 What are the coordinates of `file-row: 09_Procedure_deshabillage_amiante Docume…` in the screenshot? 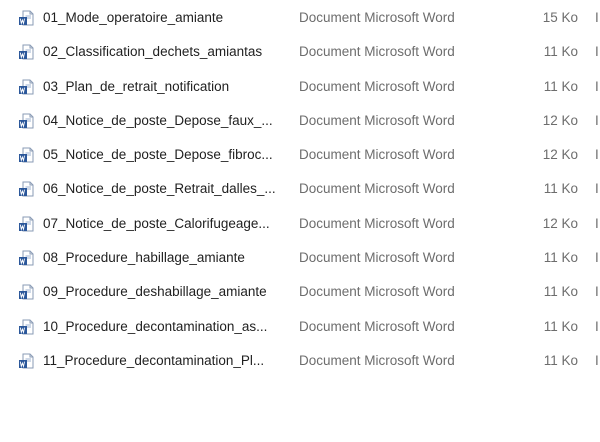 It's located at (300, 292).